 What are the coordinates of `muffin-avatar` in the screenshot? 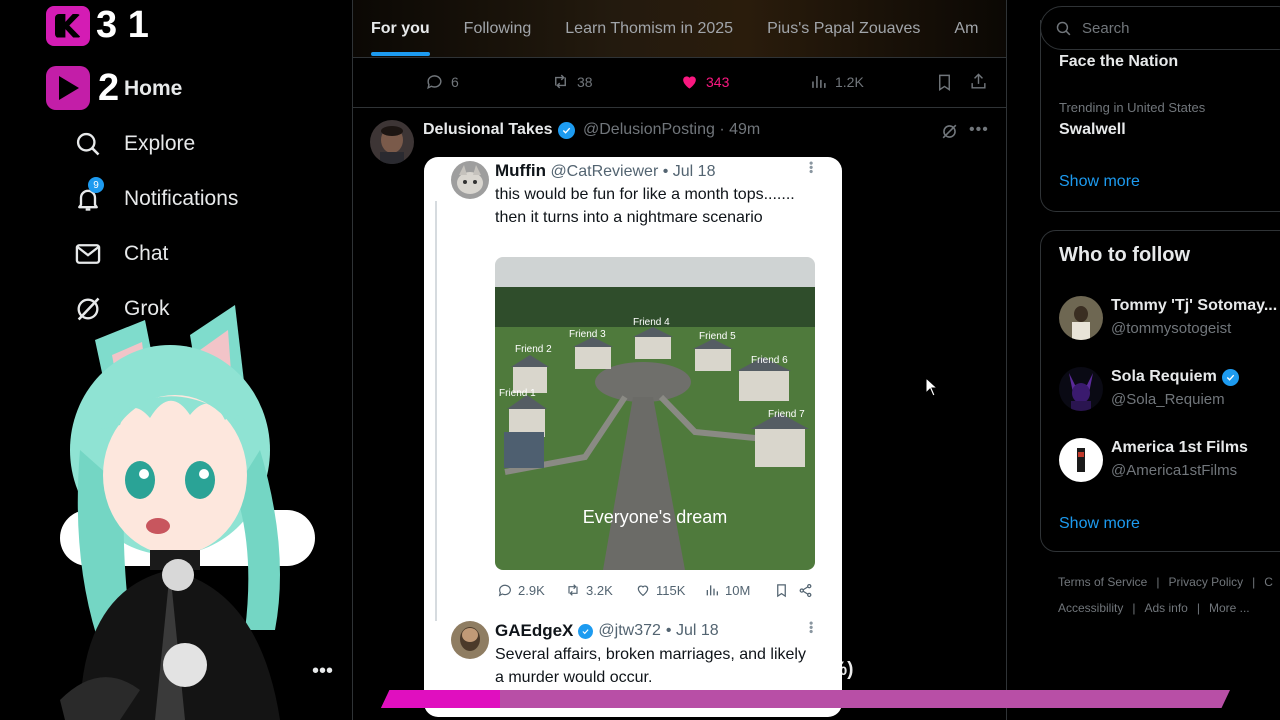 It's located at (470, 180).